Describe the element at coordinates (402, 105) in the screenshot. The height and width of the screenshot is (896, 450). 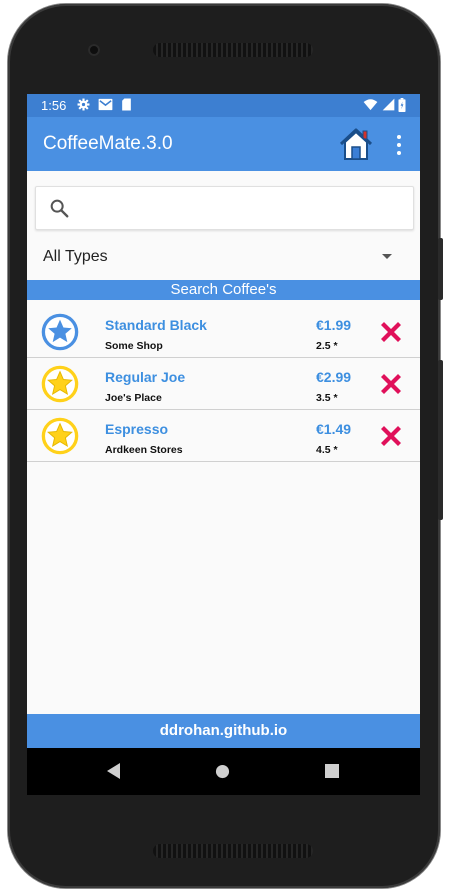
I see `battery-icon` at that location.